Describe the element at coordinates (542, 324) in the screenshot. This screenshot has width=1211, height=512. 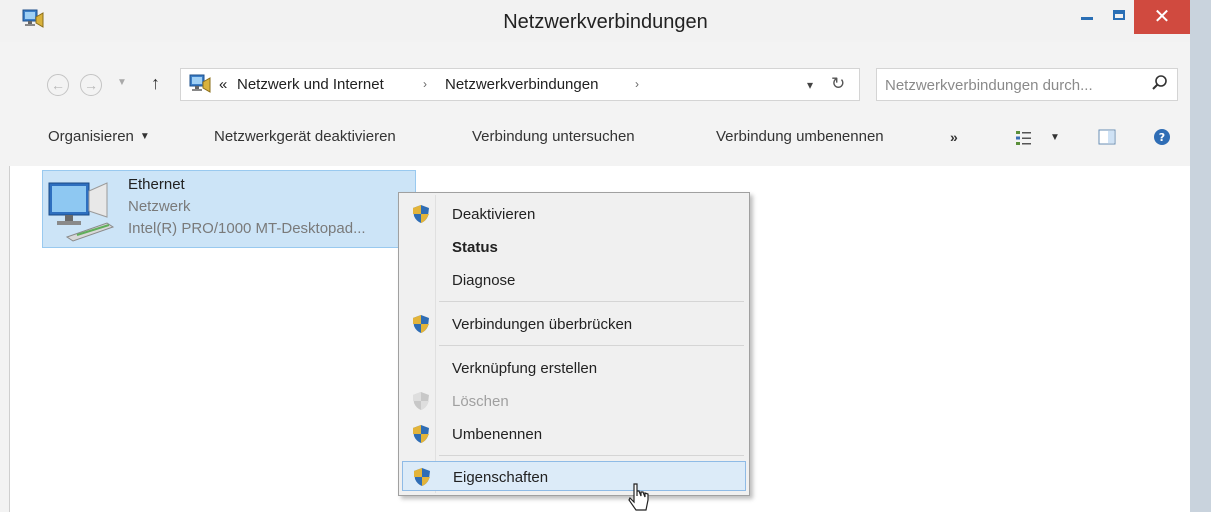
I see `menu-item-label: Verbindungen überbrücken` at that location.